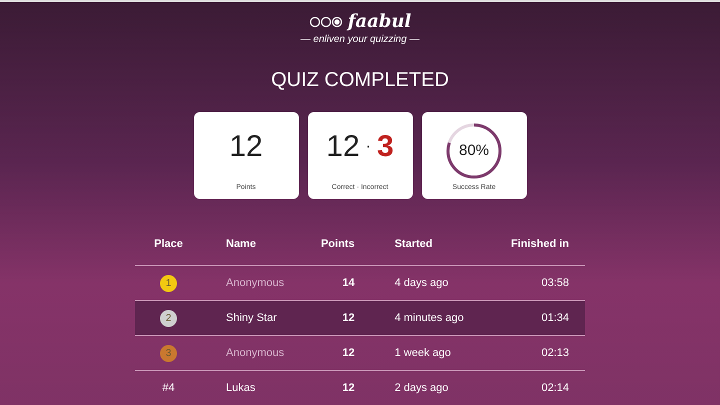 Image resolution: width=720 pixels, height=405 pixels. I want to click on started-cell: 4 minutes ago, so click(429, 318).